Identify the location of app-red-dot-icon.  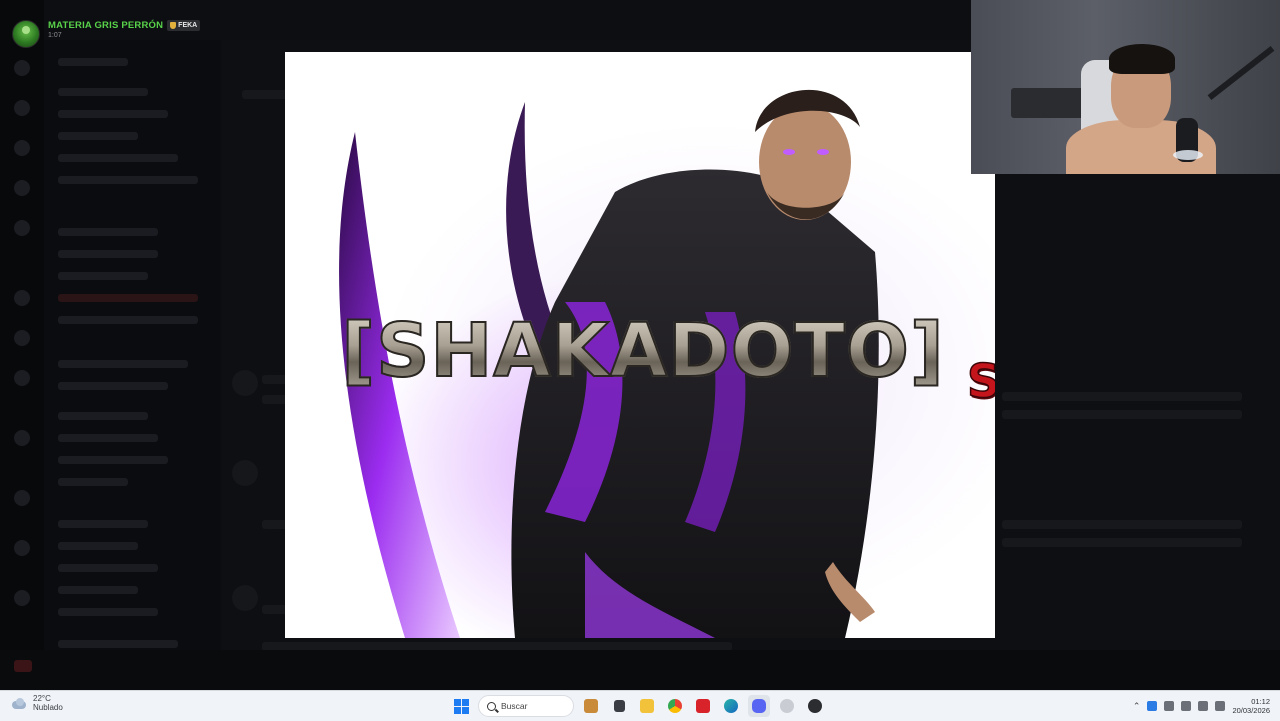
(815, 706).